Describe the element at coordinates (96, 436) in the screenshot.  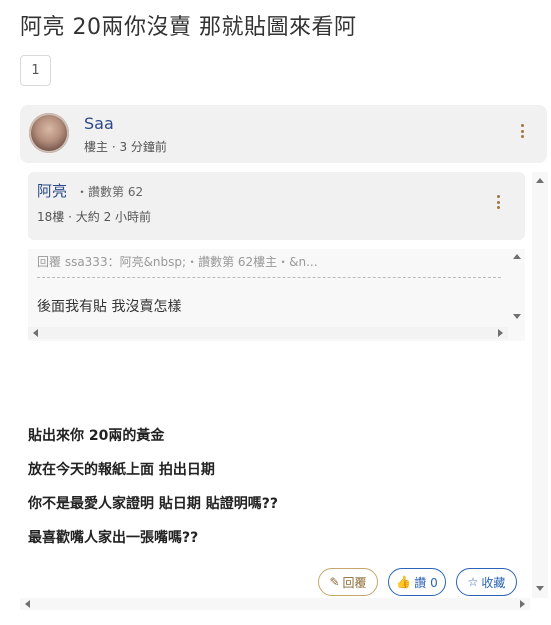
I see `reply-body-line: 貼出來你 20兩的黃金` at that location.